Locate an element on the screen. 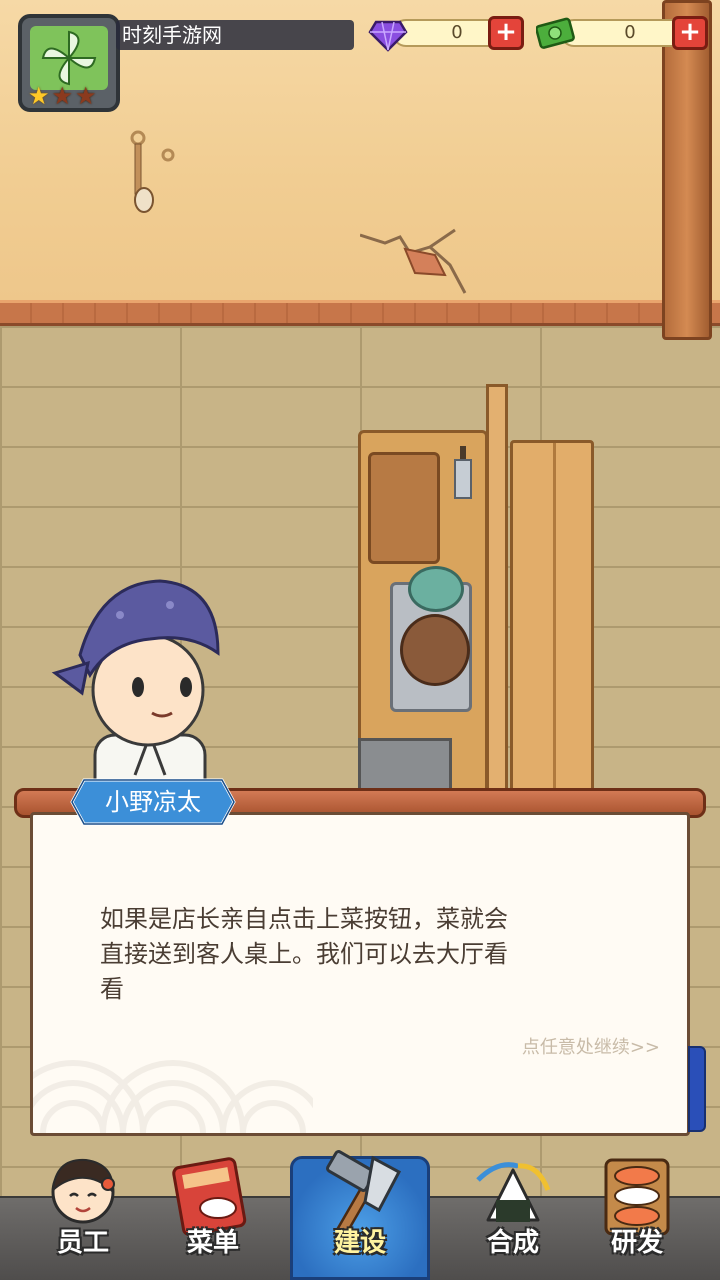  dialog-line: 看 is located at coordinates (112, 989).